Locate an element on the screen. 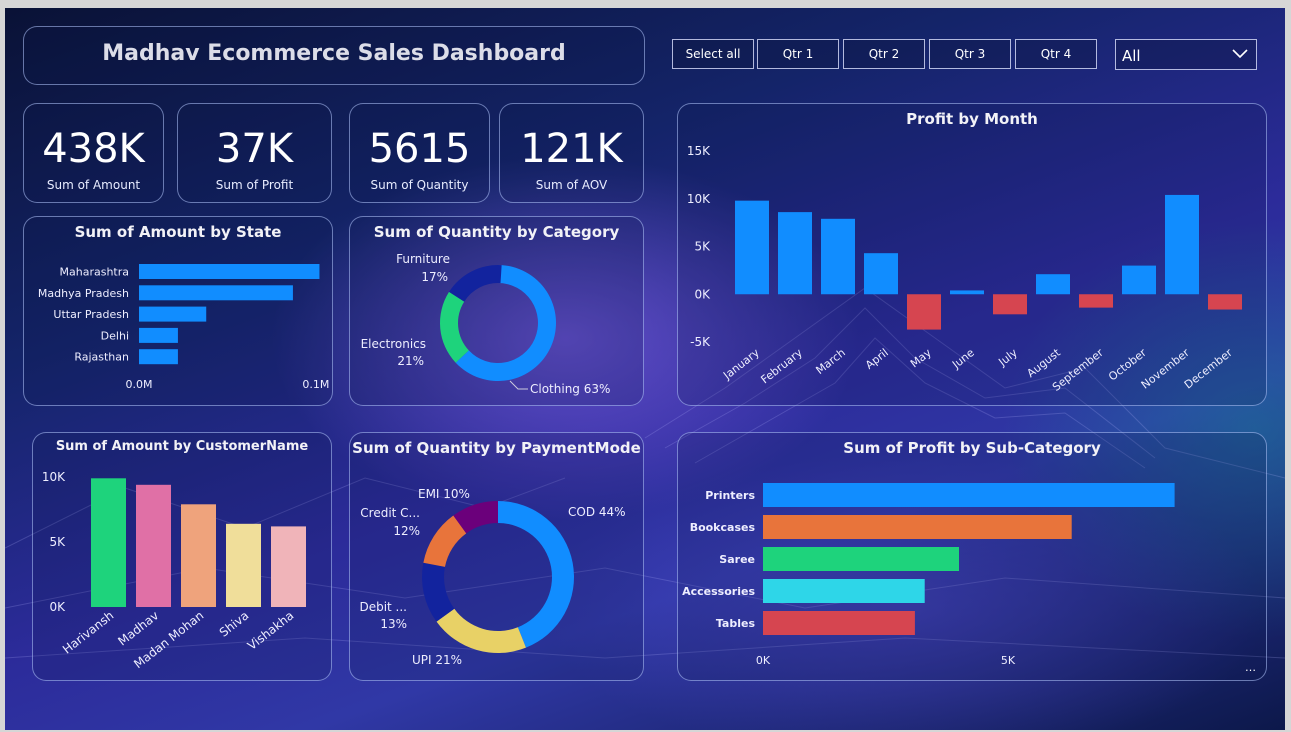  kpi-label: Sum of AOV is located at coordinates (571, 185).